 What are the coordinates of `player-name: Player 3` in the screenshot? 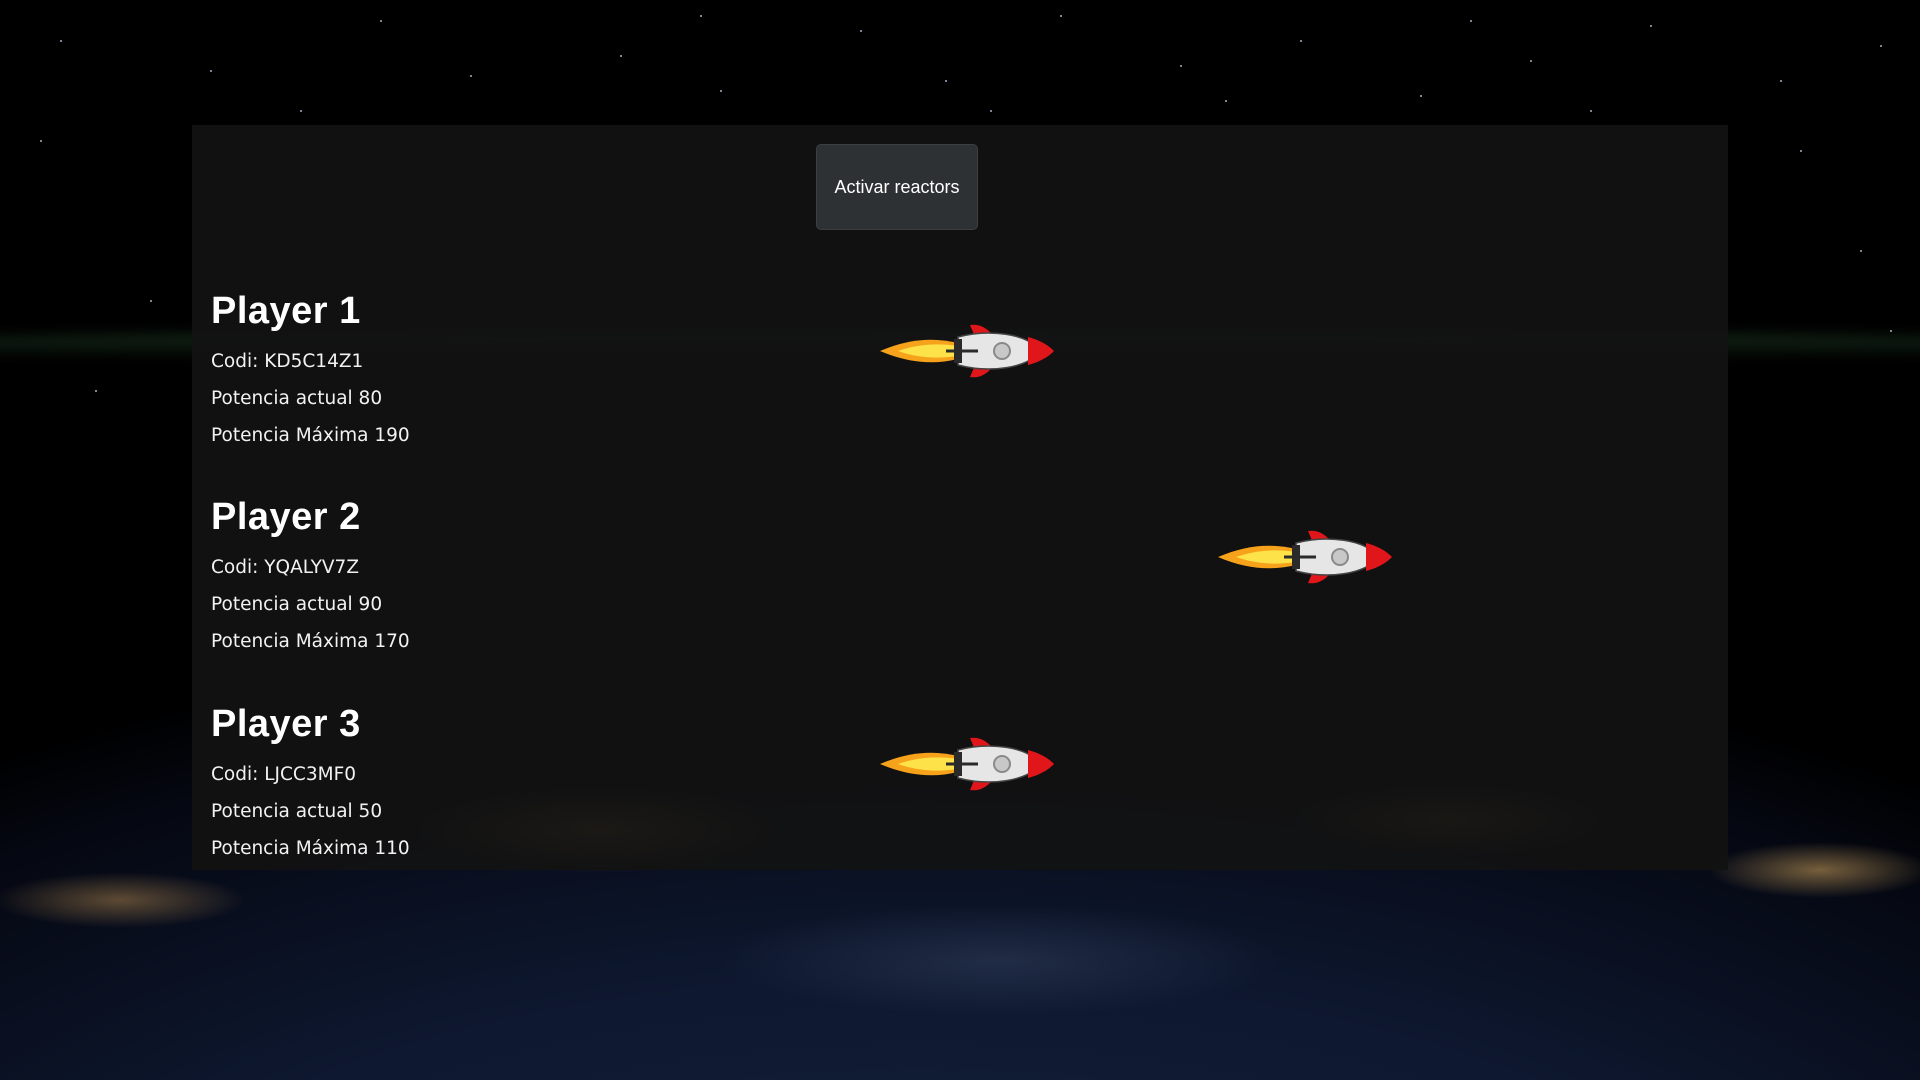 It's located at (286, 724).